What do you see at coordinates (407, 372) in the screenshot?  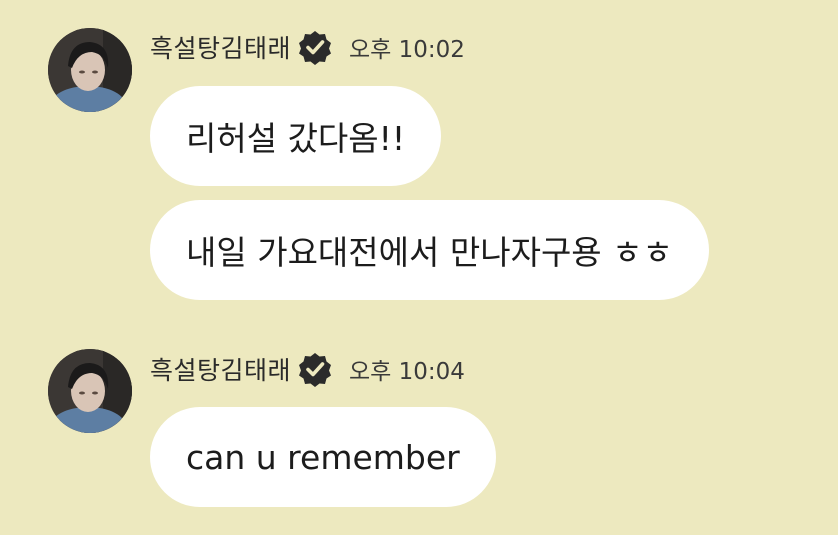 I see `timestamp: 오후 10:04` at bounding box center [407, 372].